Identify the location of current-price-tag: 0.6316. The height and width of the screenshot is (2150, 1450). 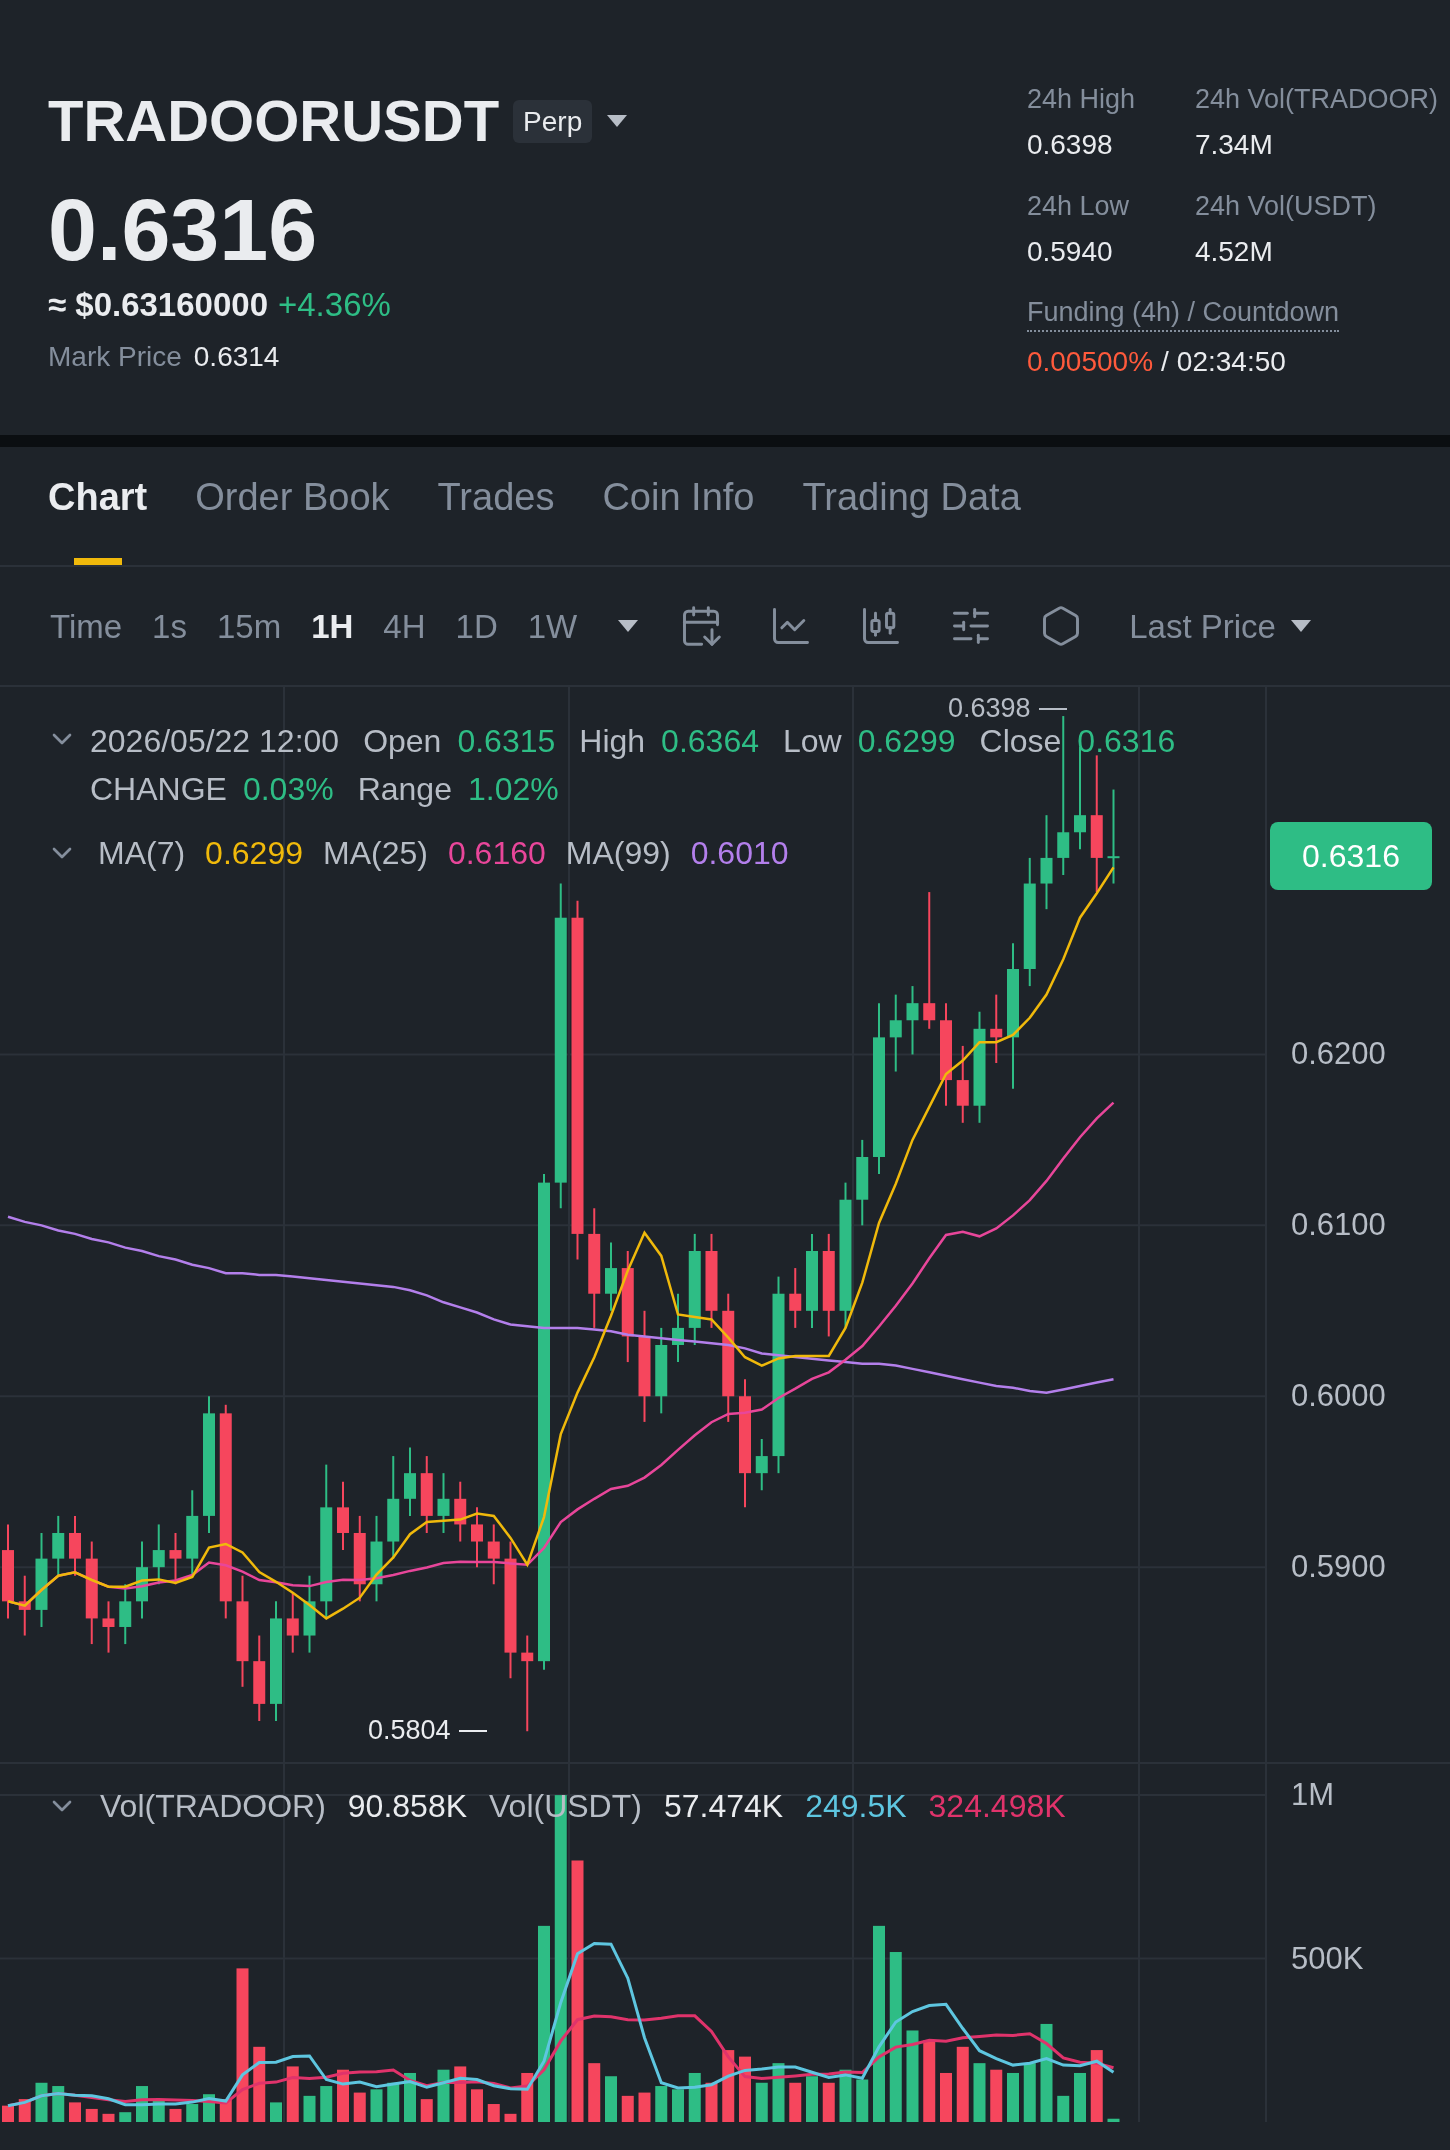
(1351, 856).